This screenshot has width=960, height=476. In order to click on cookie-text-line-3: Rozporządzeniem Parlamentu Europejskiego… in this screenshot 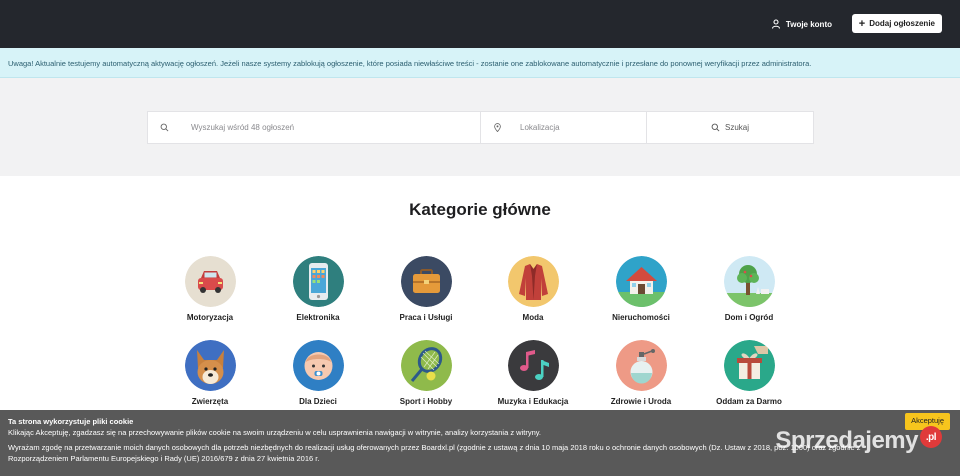, I will do `click(164, 458)`.